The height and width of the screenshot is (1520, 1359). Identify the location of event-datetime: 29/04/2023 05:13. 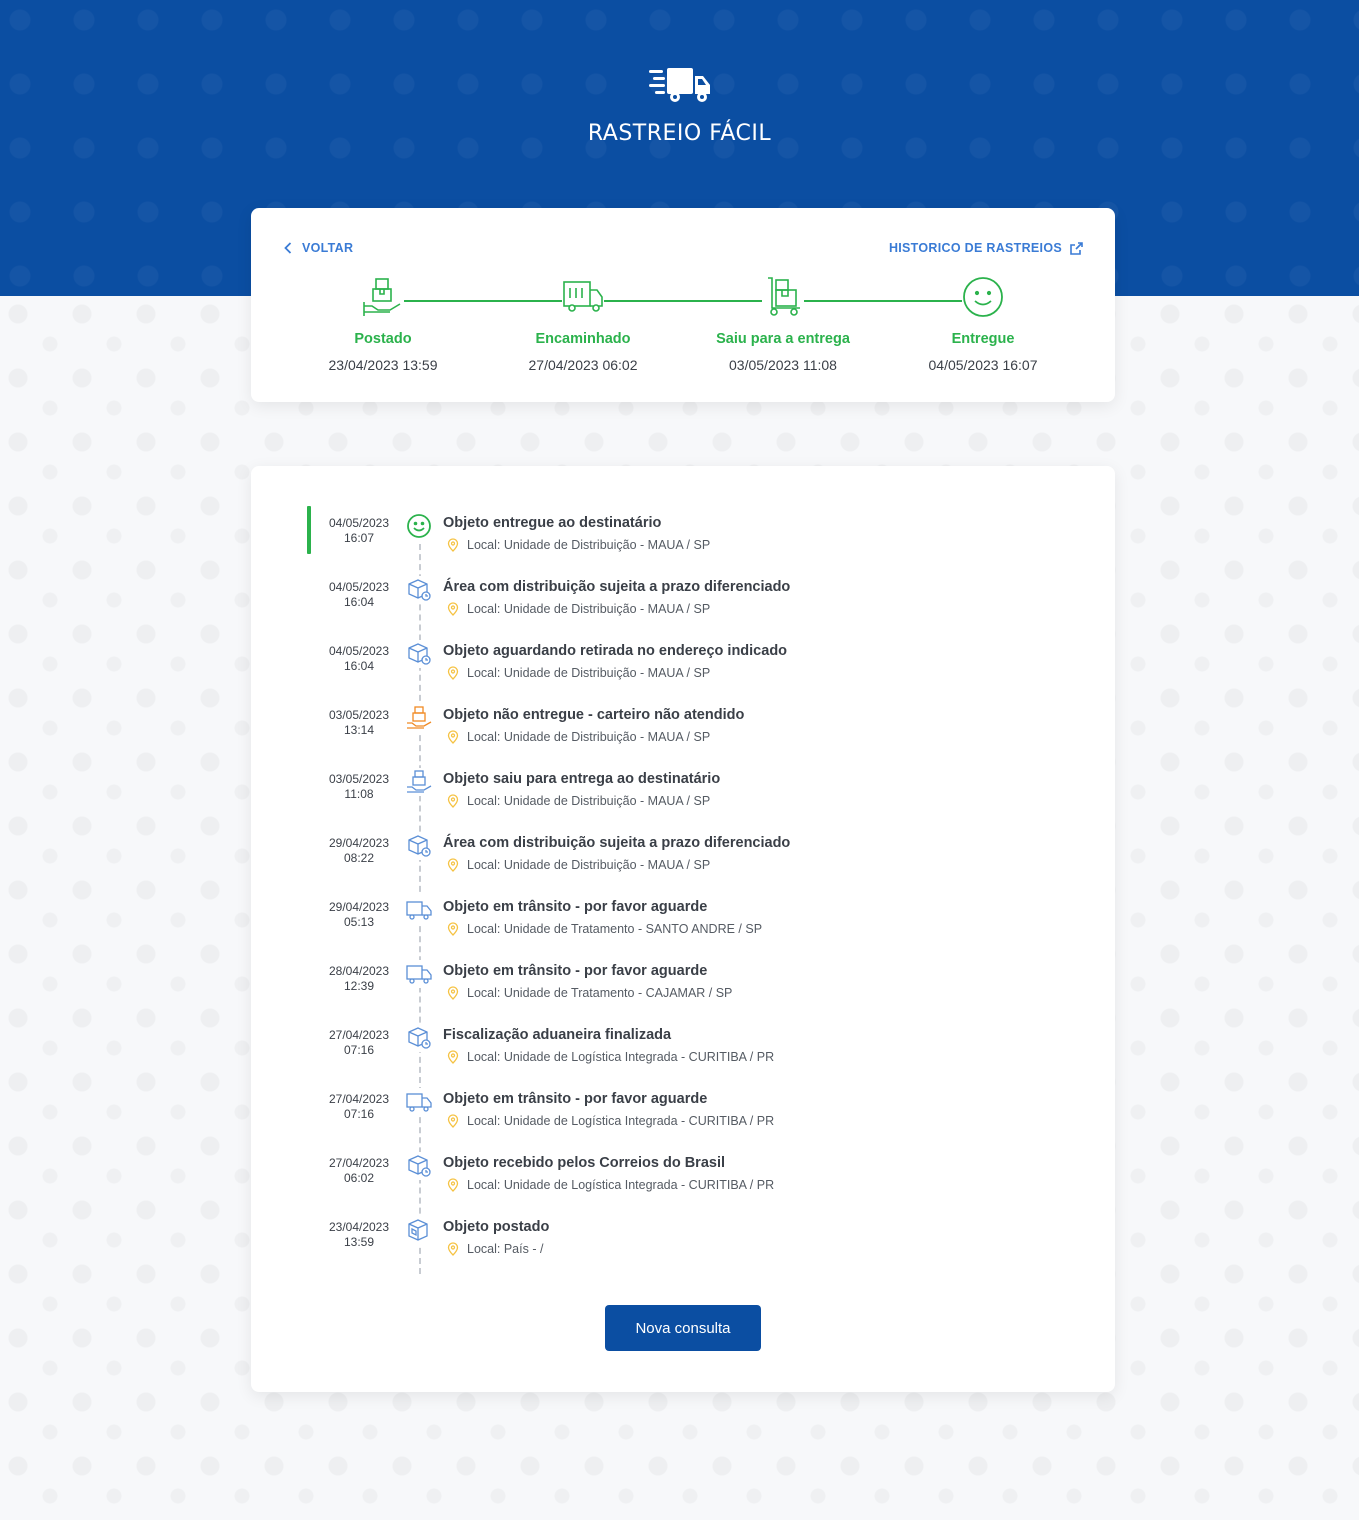
(359, 914).